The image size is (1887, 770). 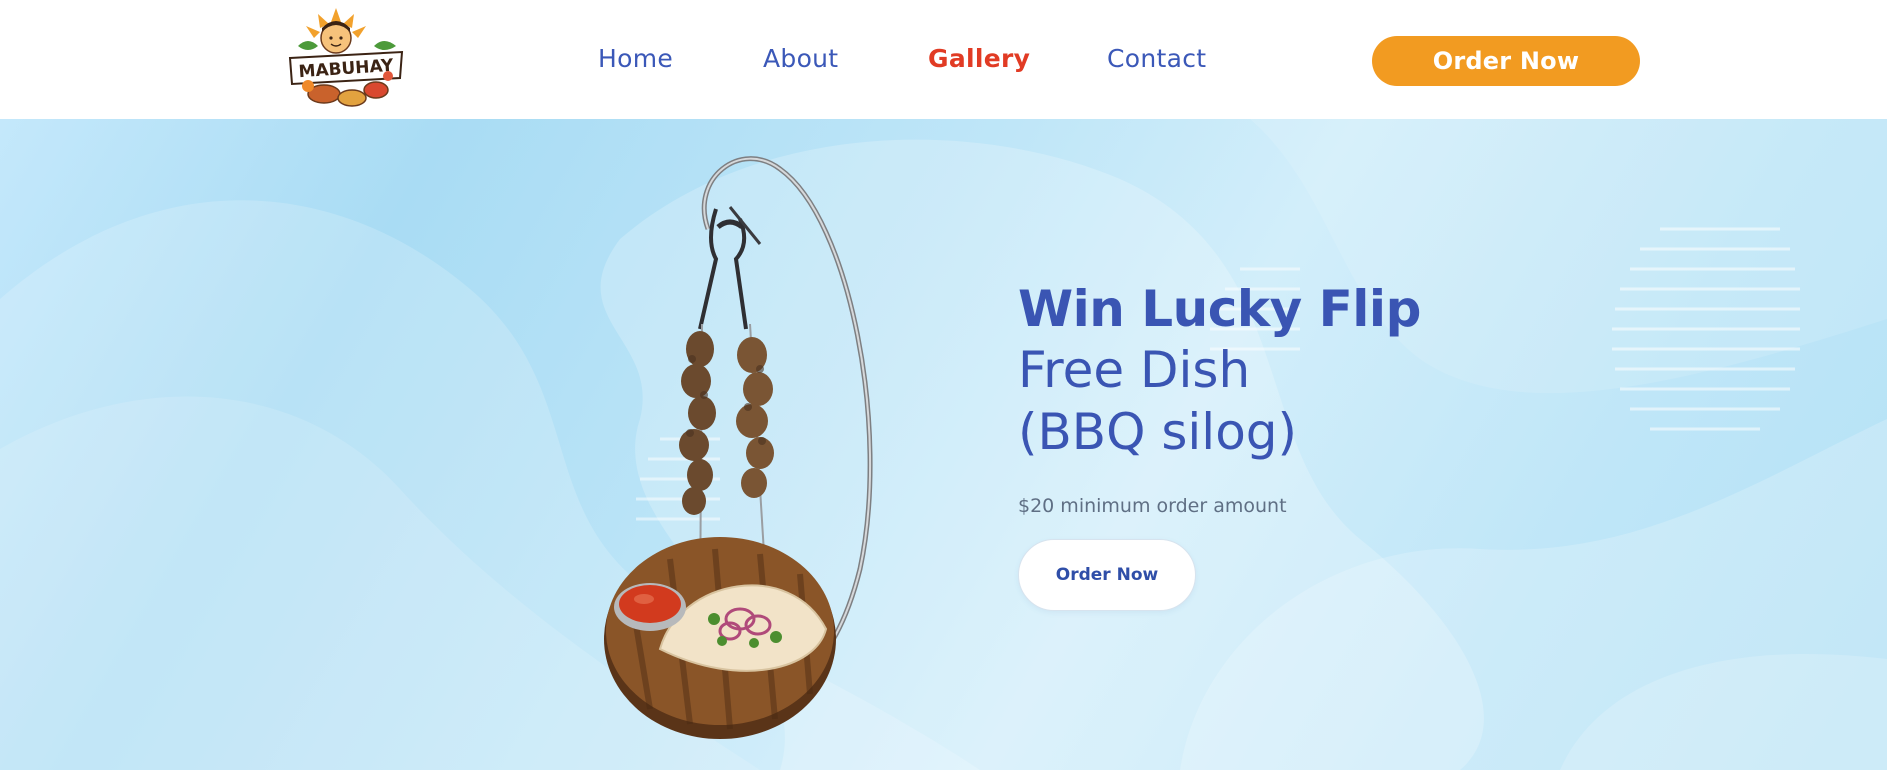 What do you see at coordinates (1156, 58) in the screenshot?
I see `nav-contact: Contact` at bounding box center [1156, 58].